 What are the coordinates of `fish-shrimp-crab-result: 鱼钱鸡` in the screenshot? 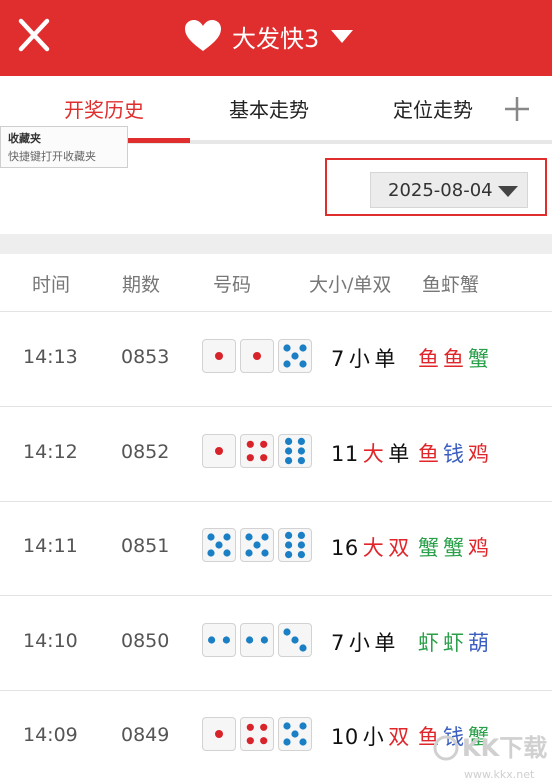 It's located at (455, 453).